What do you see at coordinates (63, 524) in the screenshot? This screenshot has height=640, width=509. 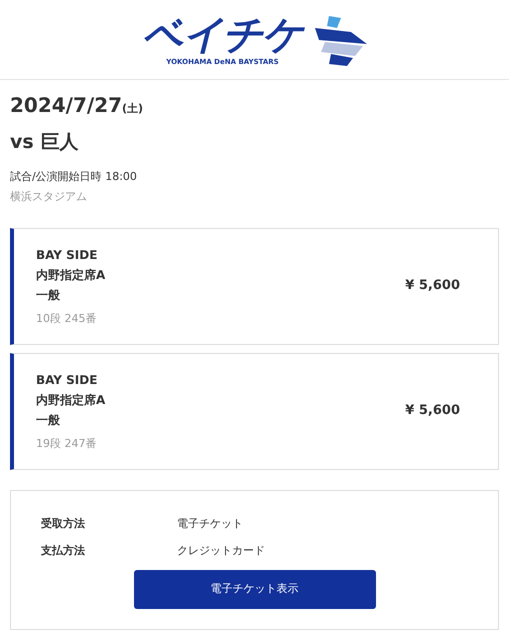 I see `detail-label: 受取方法` at bounding box center [63, 524].